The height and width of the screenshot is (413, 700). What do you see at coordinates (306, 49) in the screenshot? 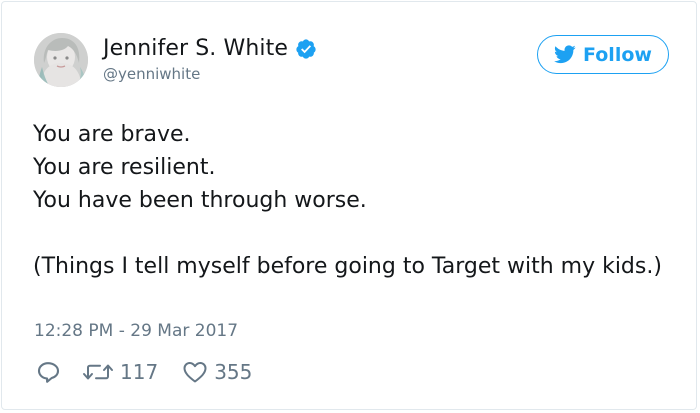
I see `verified-badge-icon` at bounding box center [306, 49].